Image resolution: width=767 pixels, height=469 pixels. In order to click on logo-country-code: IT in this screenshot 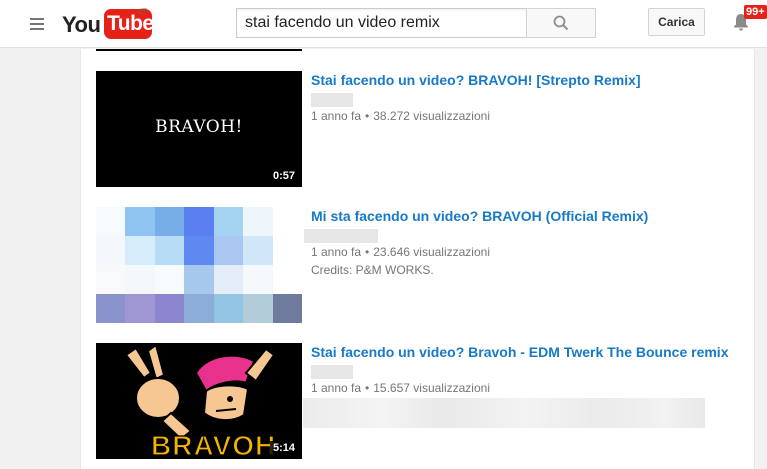, I will do `click(143, 12)`.